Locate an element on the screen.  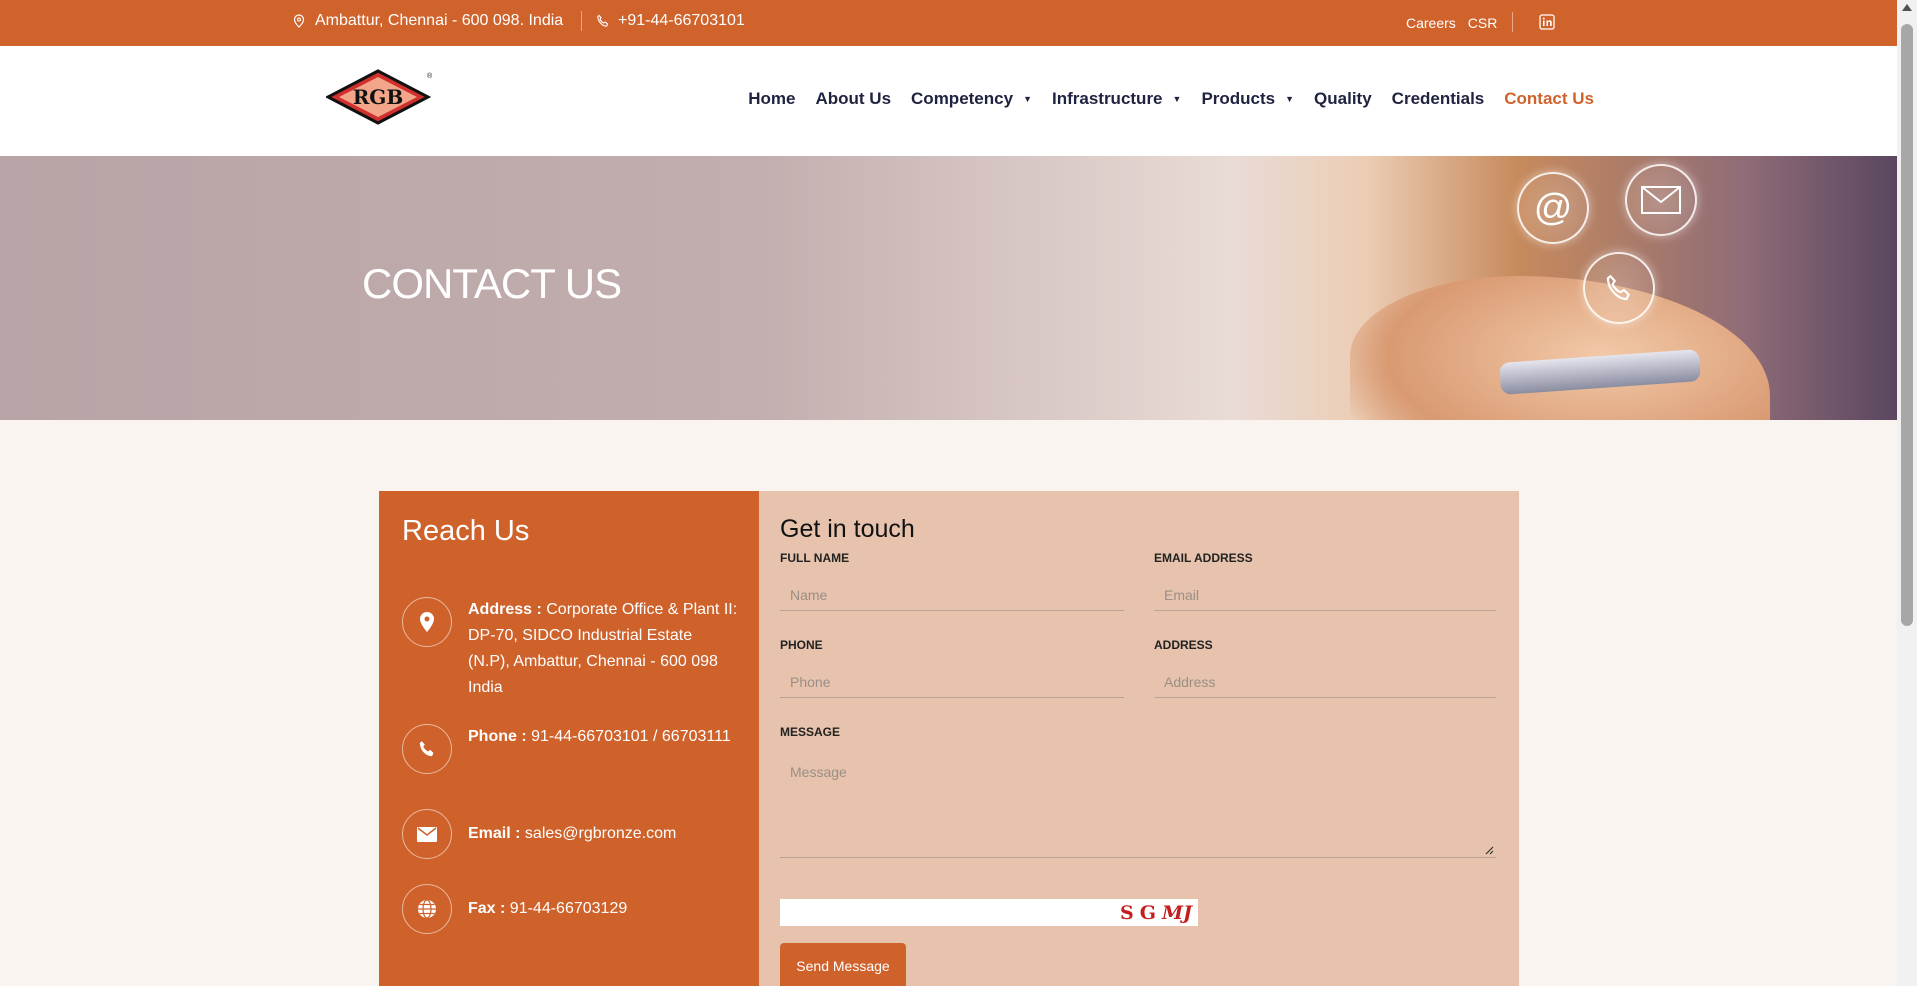
location-info: Ambattur, Chennai - 600 098. India is located at coordinates (428, 21).